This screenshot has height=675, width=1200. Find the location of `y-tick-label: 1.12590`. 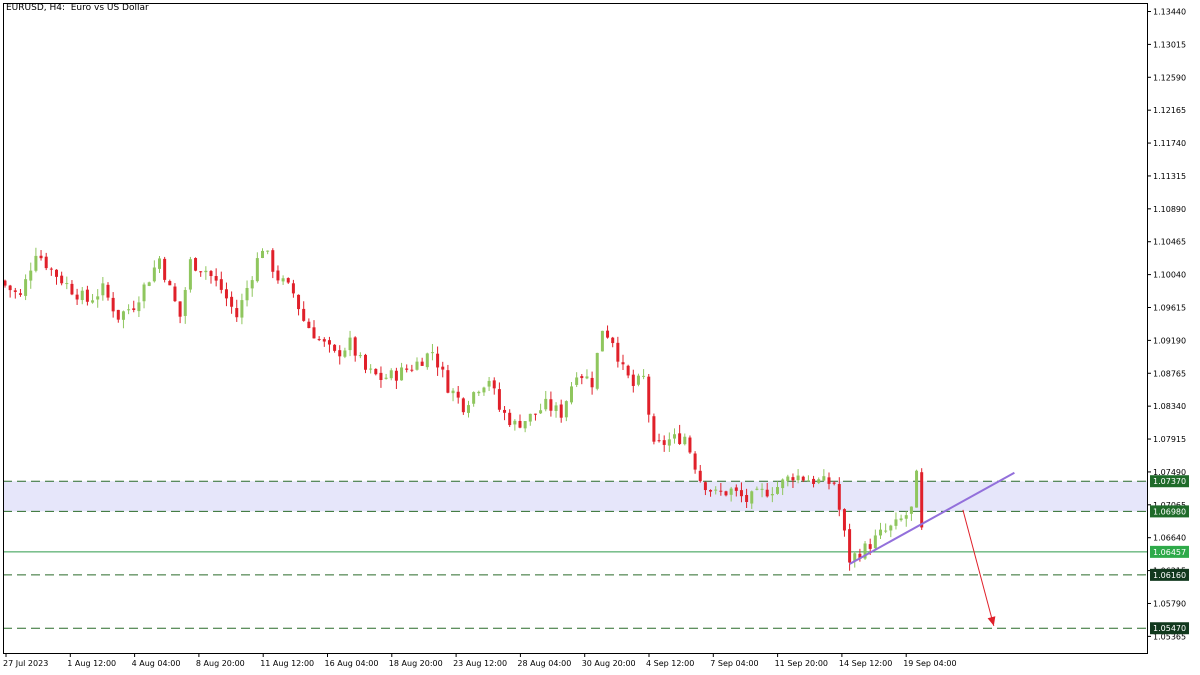

y-tick-label: 1.12590 is located at coordinates (1169, 77).